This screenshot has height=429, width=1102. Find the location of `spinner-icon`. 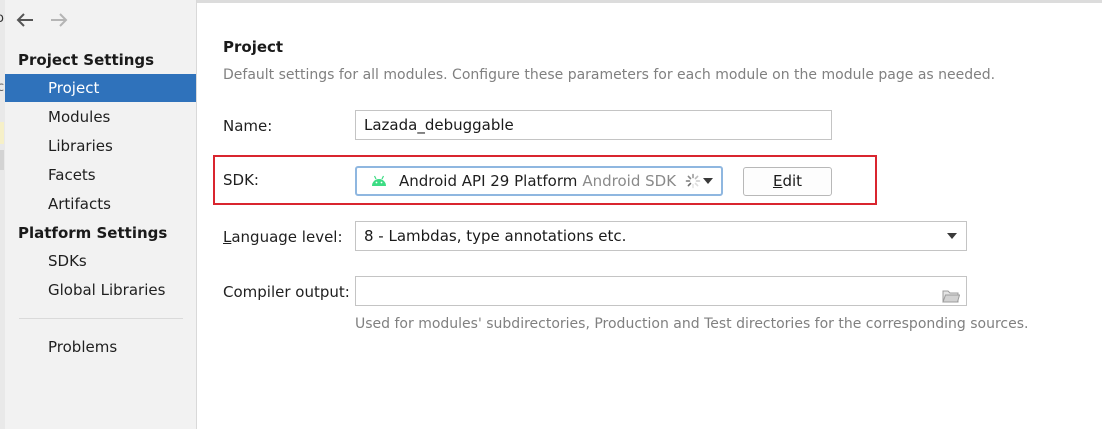

spinner-icon is located at coordinates (693, 181).